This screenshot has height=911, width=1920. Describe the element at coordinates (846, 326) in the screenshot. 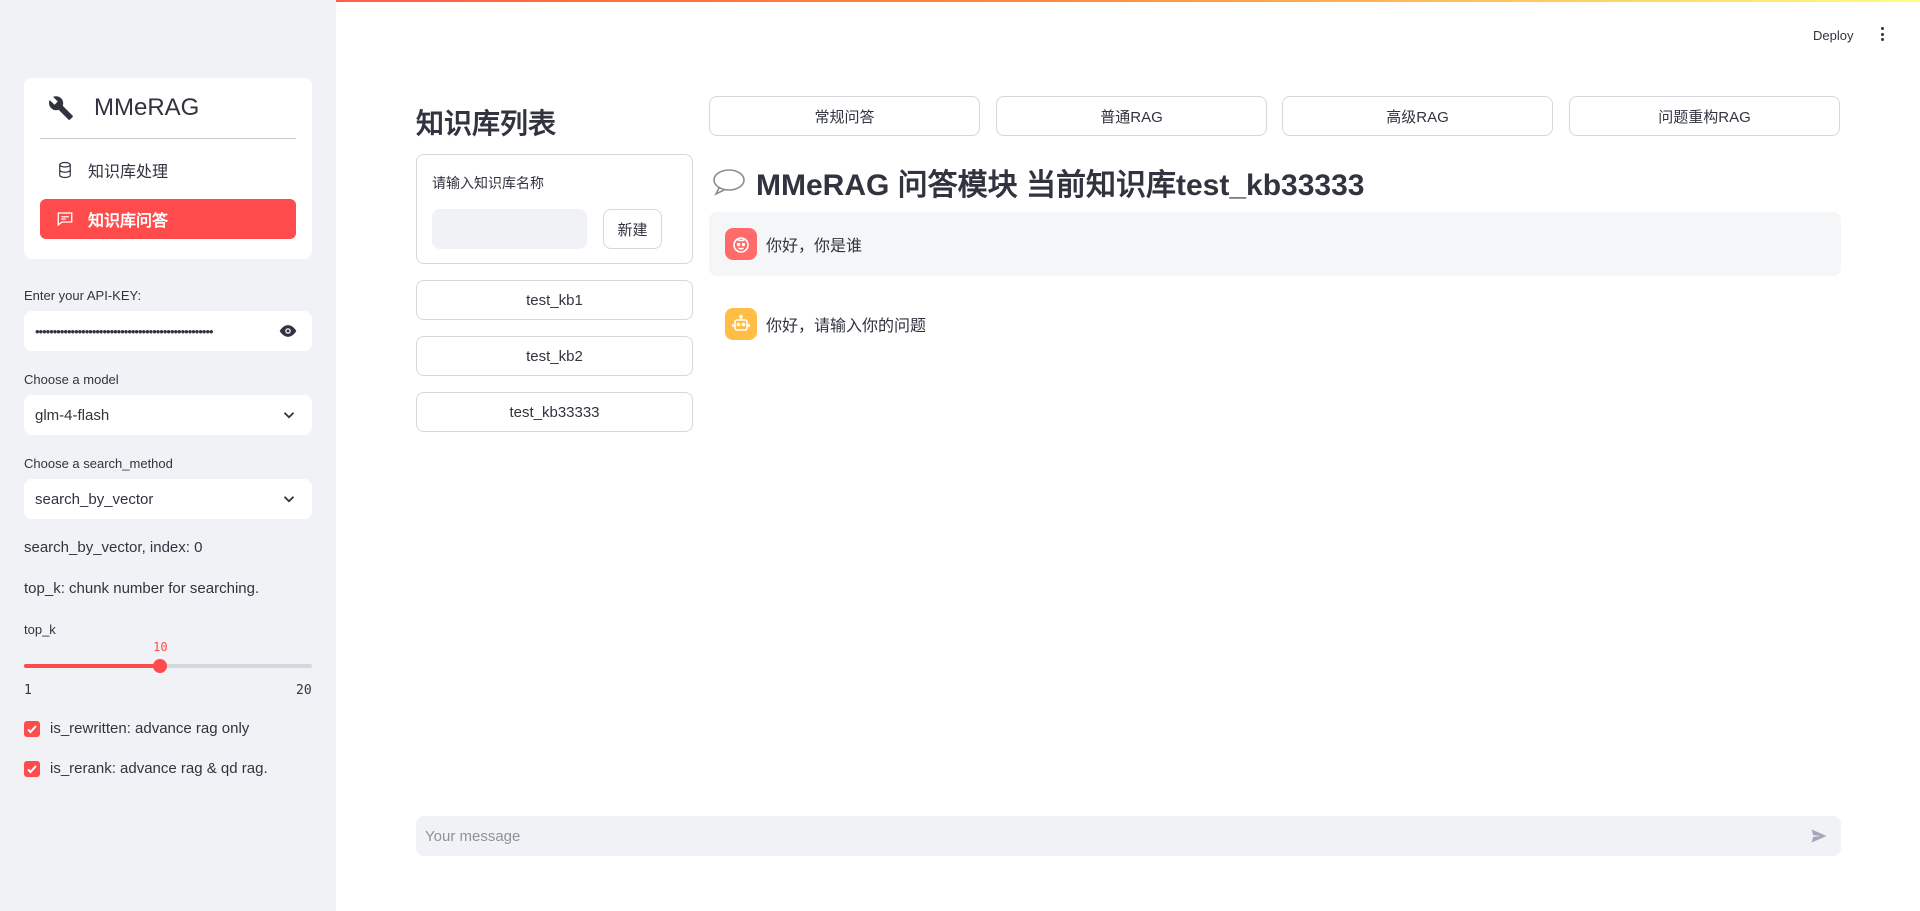

I see `message-text: 你好，请输入你的问题` at that location.